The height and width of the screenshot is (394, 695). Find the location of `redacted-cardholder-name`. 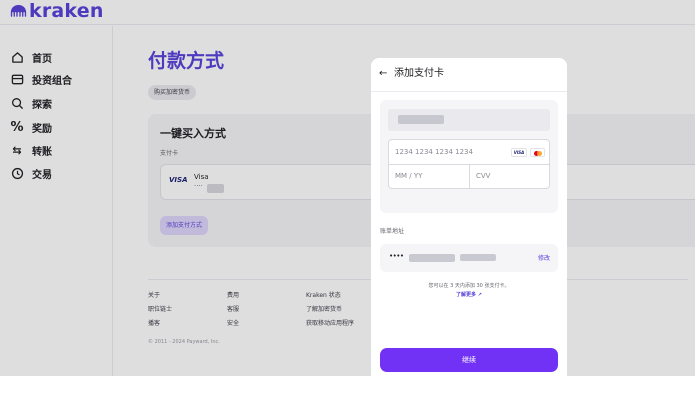

redacted-cardholder-name is located at coordinates (421, 119).